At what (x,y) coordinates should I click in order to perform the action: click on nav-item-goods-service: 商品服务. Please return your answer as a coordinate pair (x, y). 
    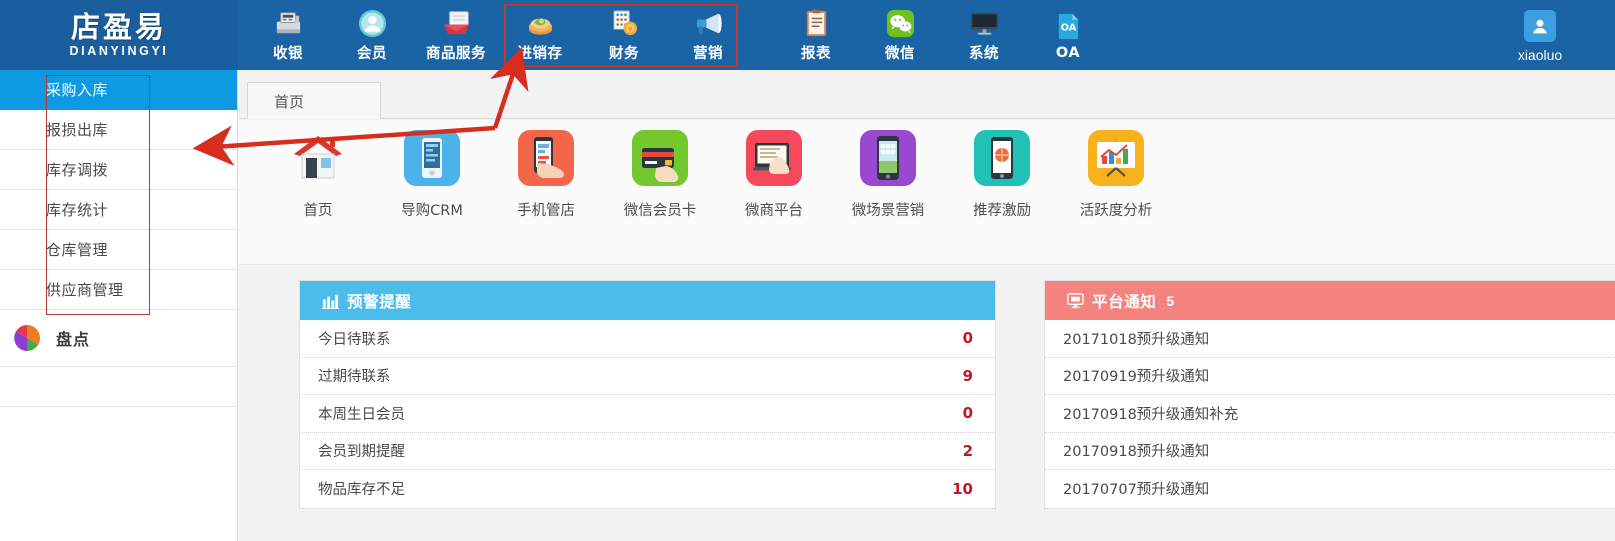
    Looking at the image, I should click on (456, 35).